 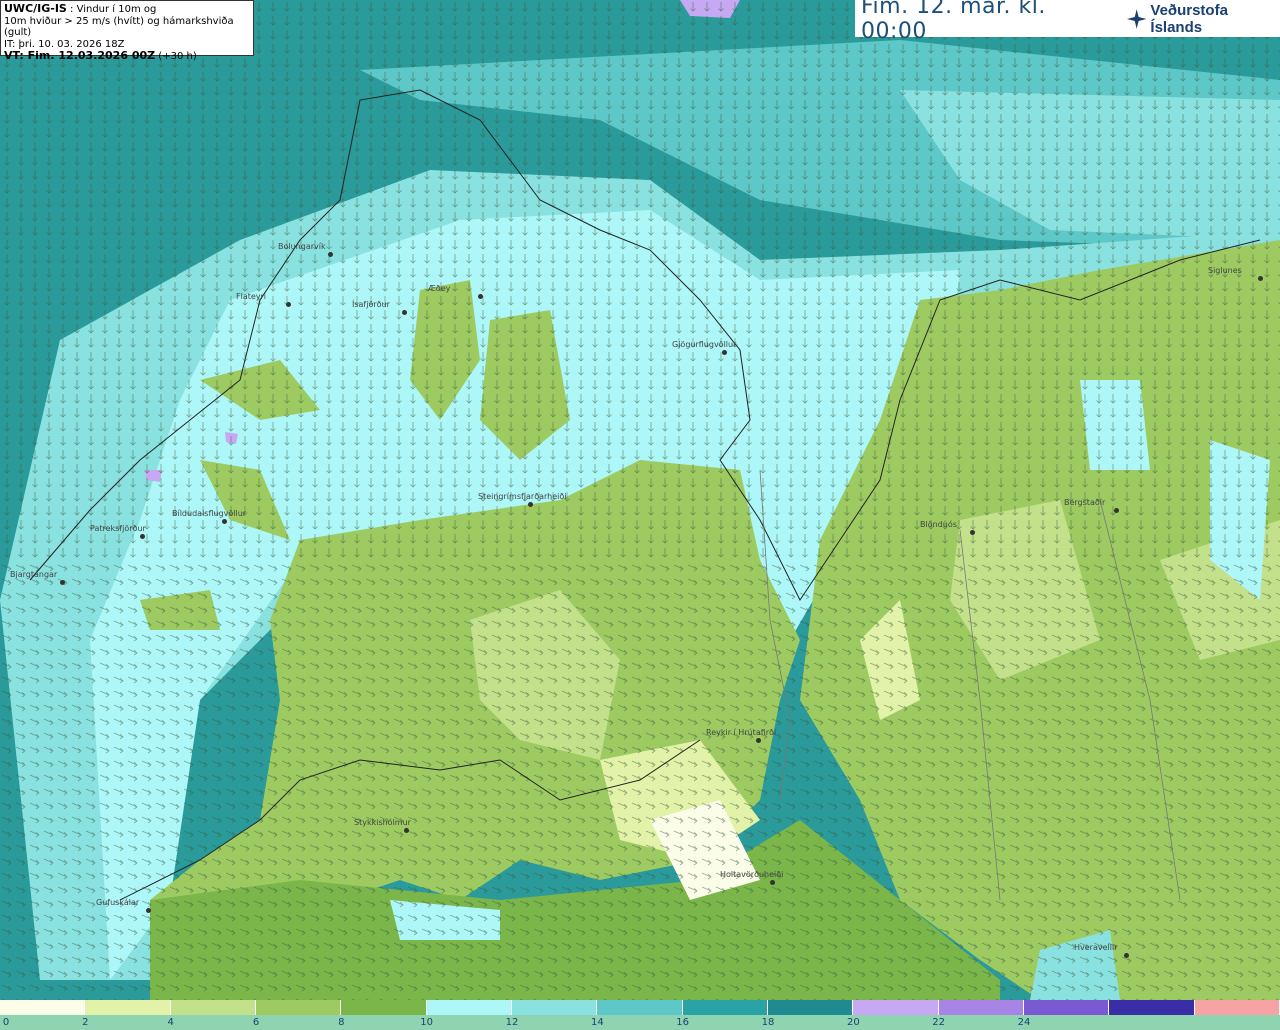 I want to click on place-label: Blönduós, so click(x=938, y=524).